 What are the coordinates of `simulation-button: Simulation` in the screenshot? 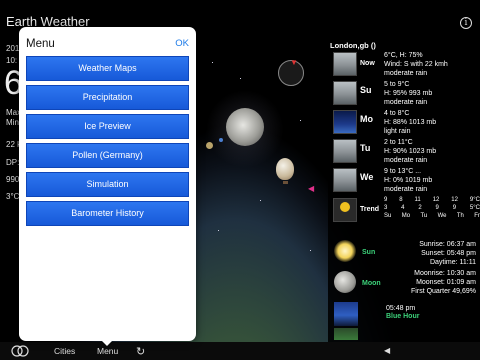 It's located at (107, 184).